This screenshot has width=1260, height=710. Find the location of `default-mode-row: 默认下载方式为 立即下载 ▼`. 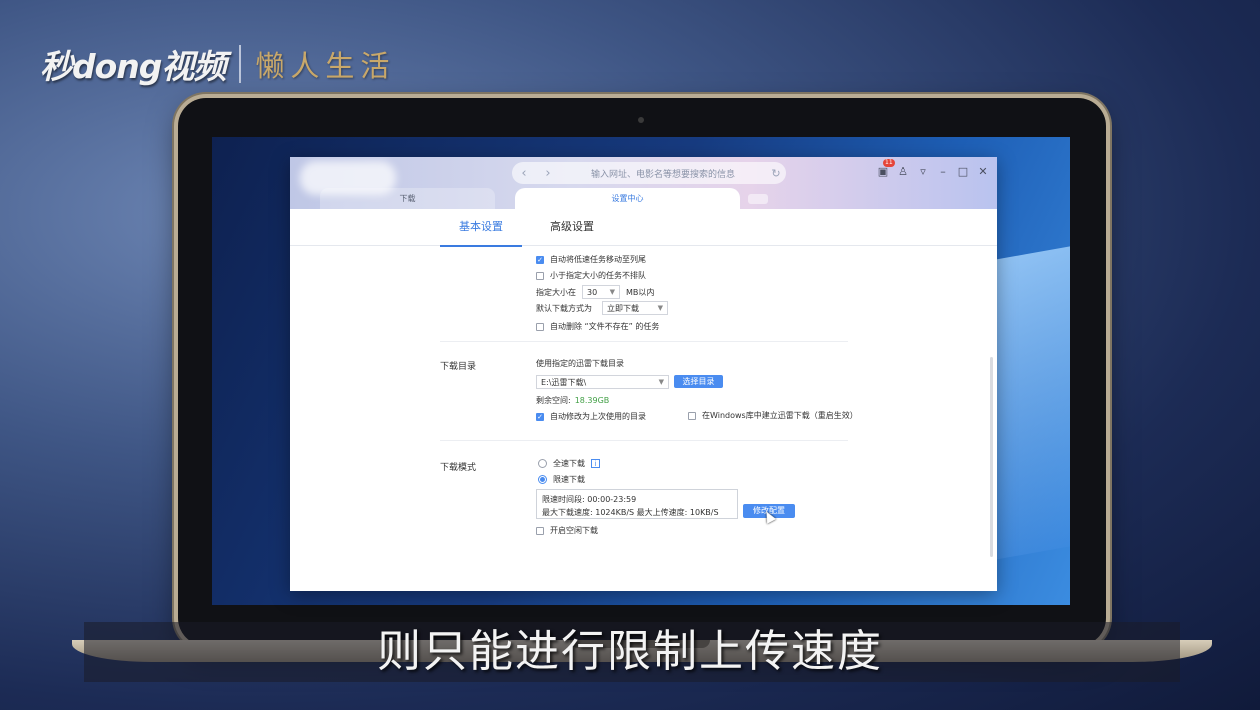

default-mode-row: 默认下载方式为 立即下载 ▼ is located at coordinates (602, 308).